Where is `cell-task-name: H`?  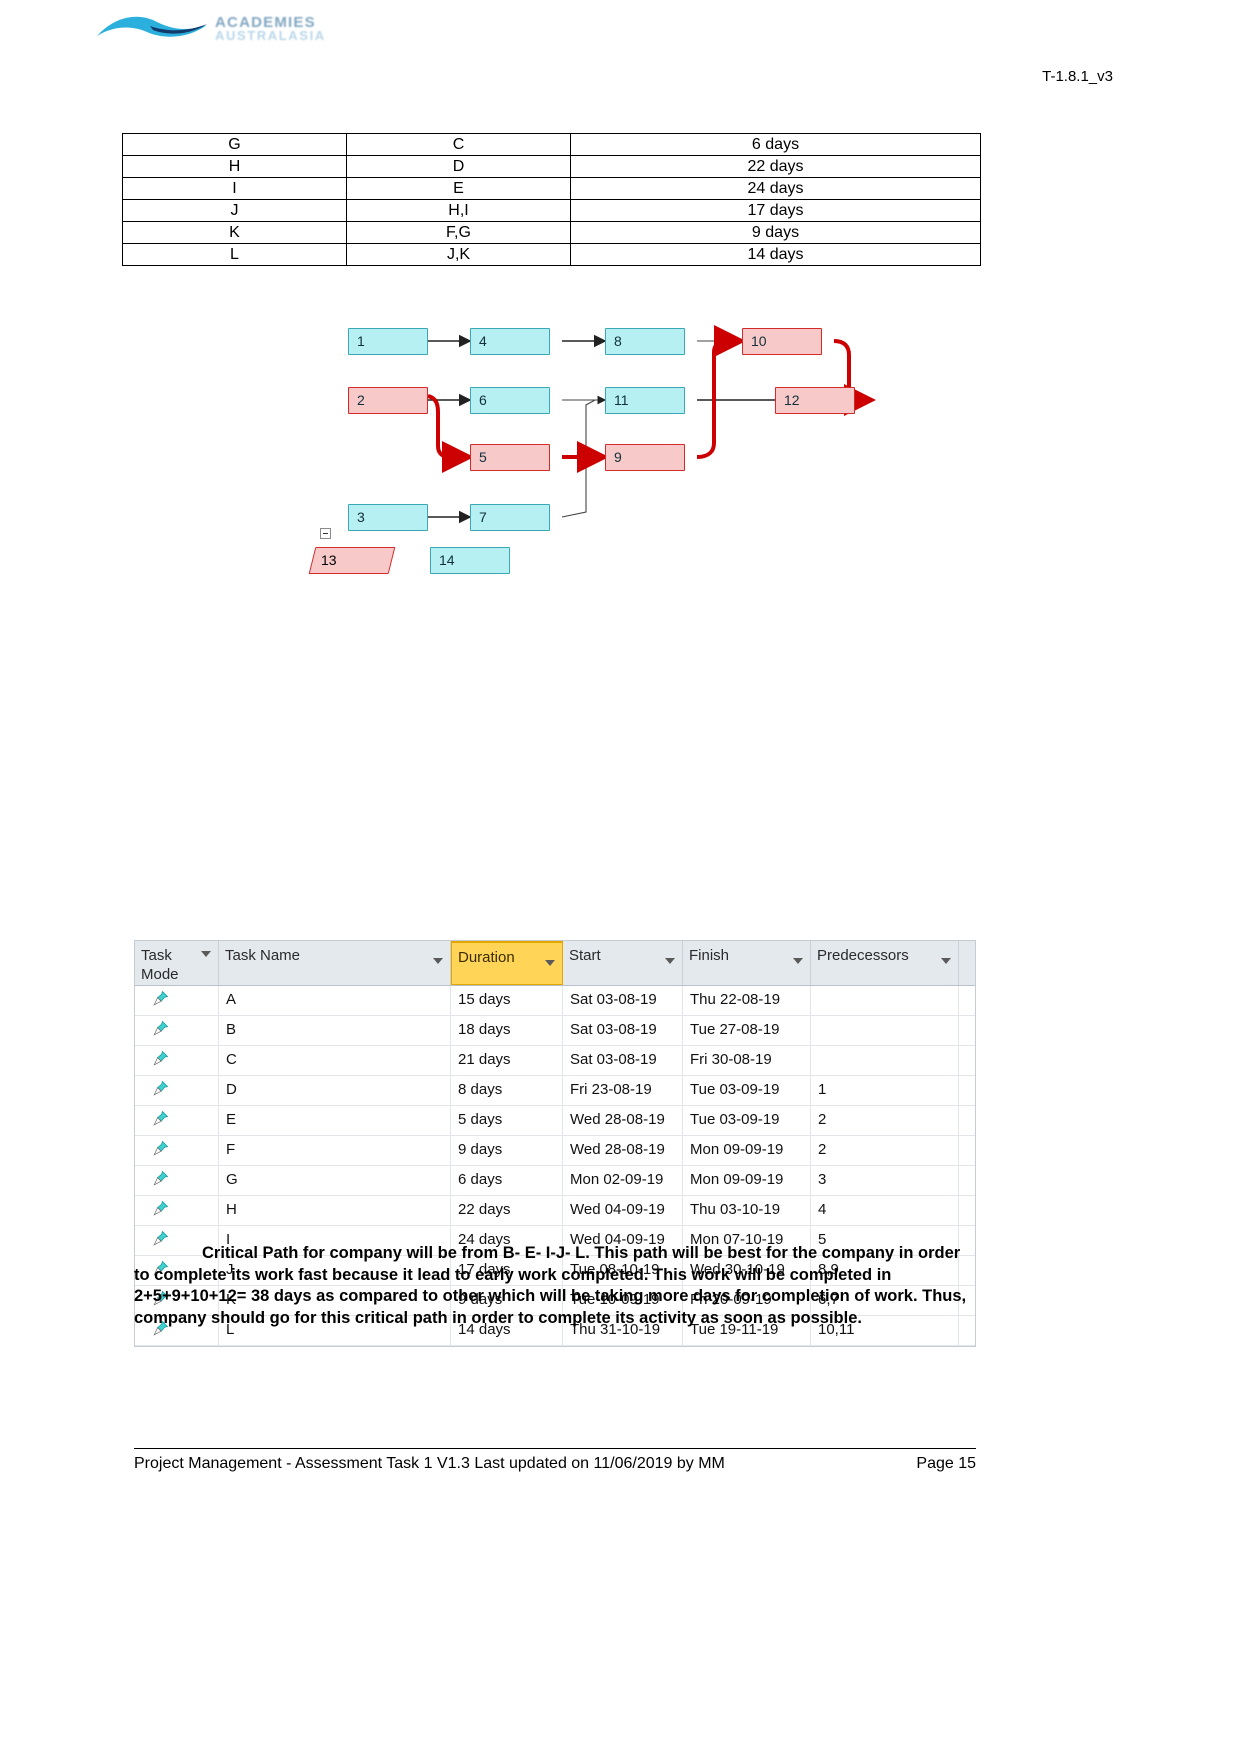
cell-task-name: H is located at coordinates (335, 1210).